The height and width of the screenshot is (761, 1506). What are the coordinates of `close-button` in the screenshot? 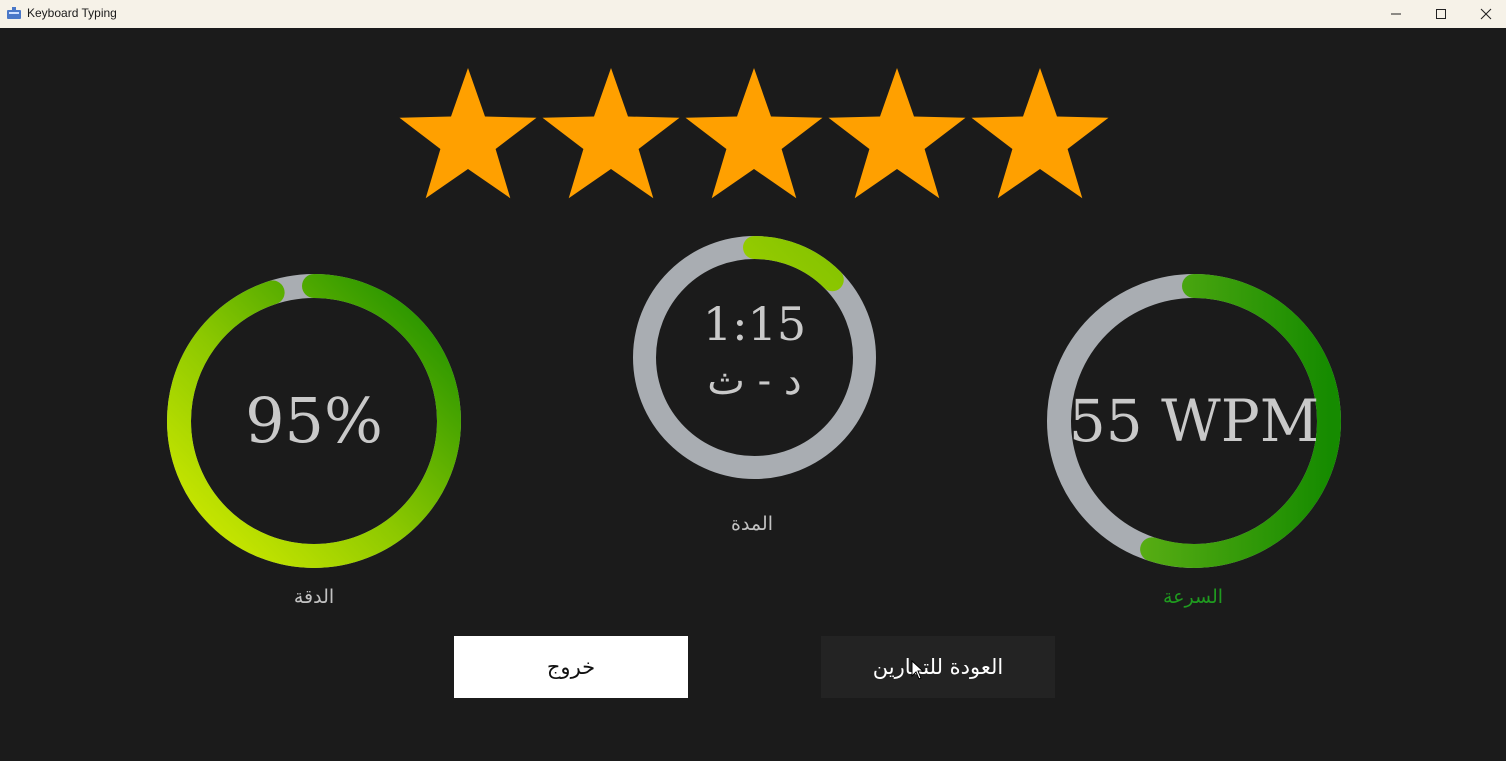 It's located at (1484, 14).